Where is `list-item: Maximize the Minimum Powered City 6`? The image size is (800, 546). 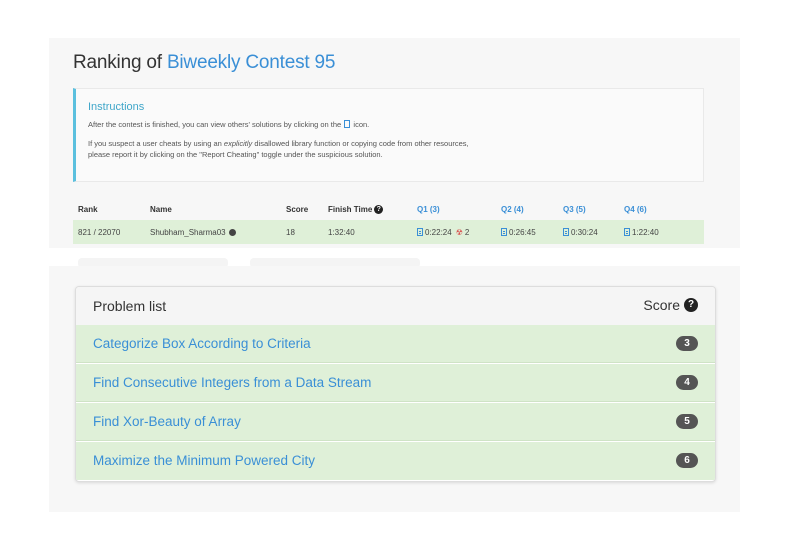 list-item: Maximize the Minimum Powered City 6 is located at coordinates (395, 461).